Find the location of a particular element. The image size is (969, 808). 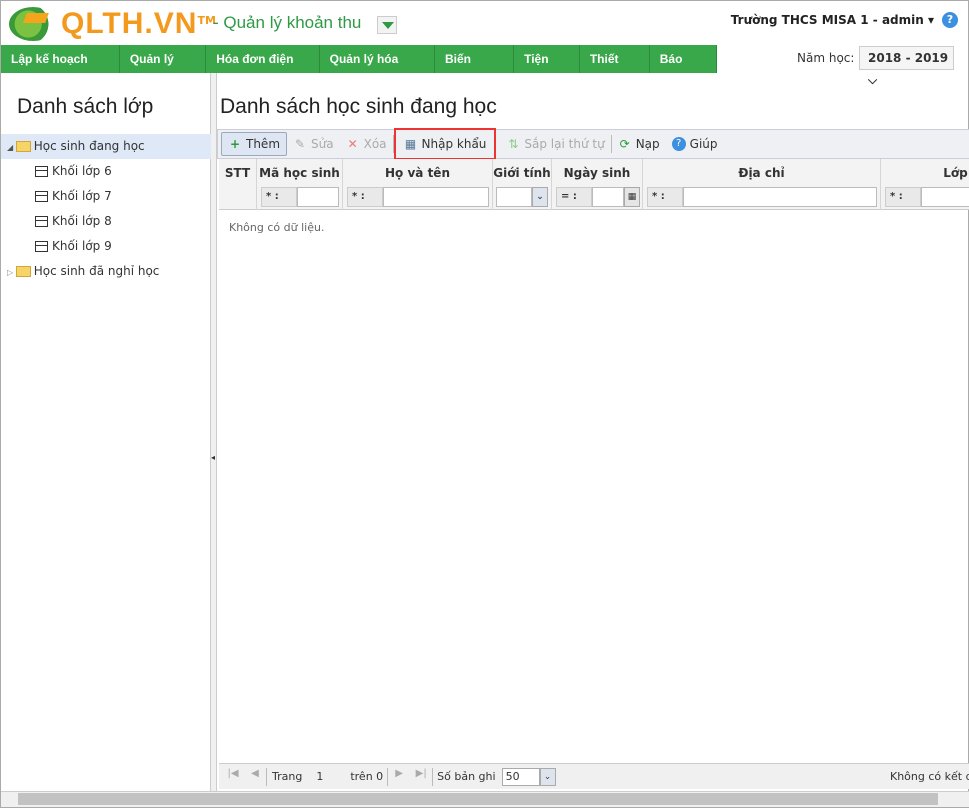

tree-label: Học sinh đã nghỉ học is located at coordinates (96, 271).